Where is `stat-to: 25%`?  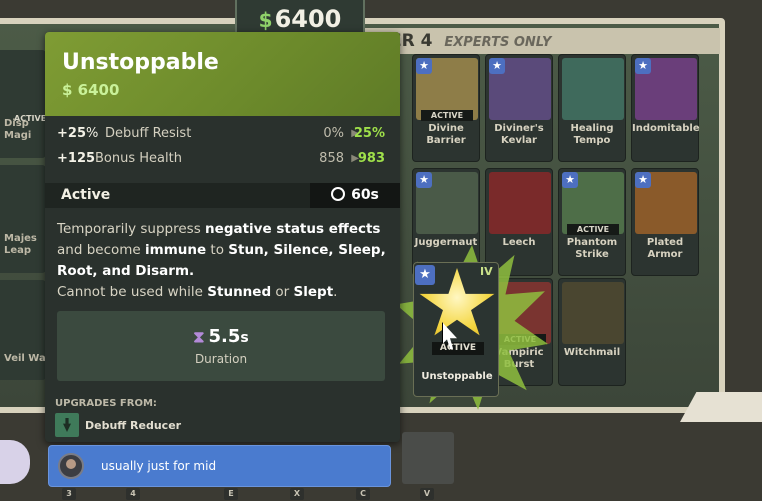
stat-to: 25% is located at coordinates (369, 133).